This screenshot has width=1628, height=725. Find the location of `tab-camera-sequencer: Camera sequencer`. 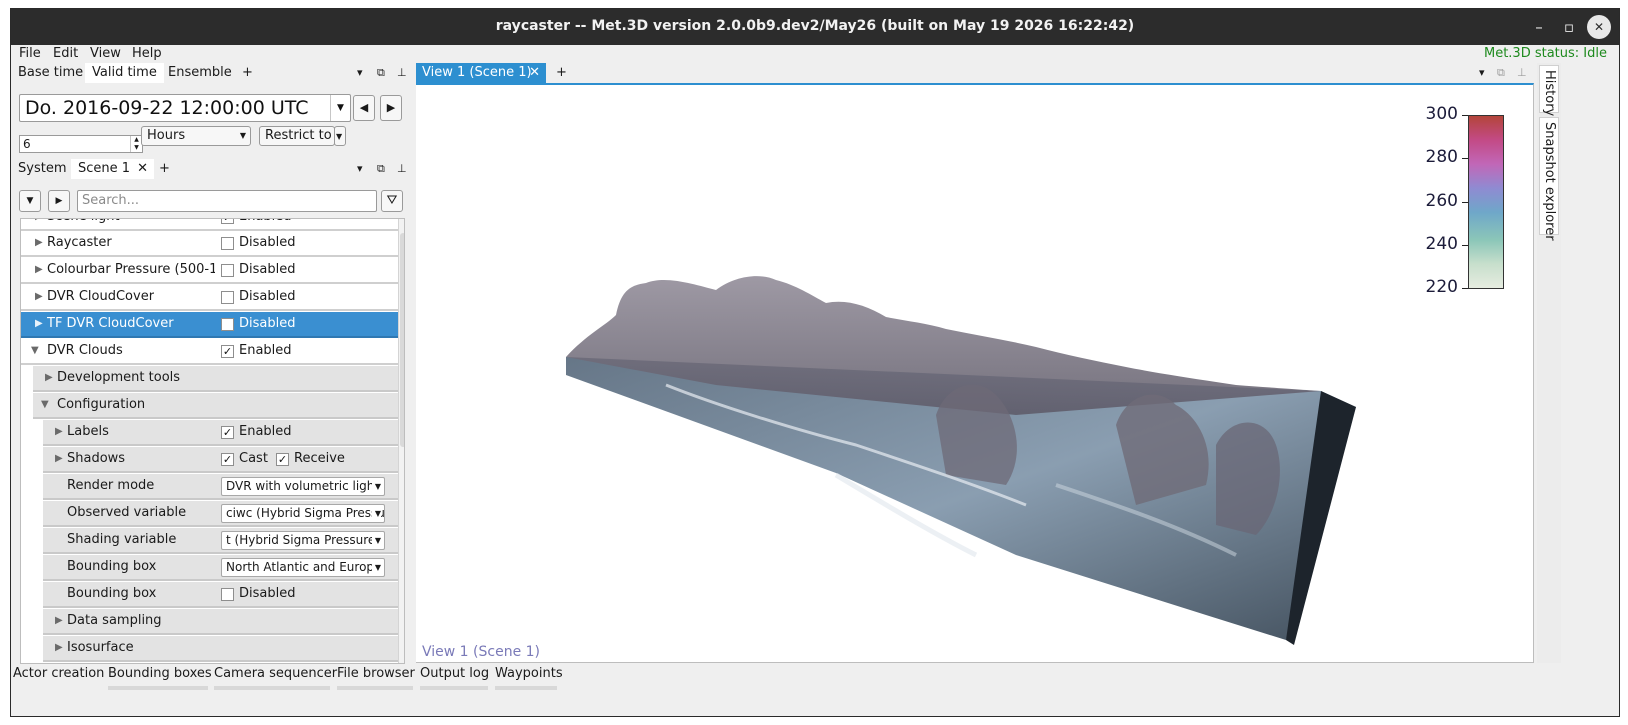

tab-camera-sequencer: Camera sequencer is located at coordinates (275, 673).